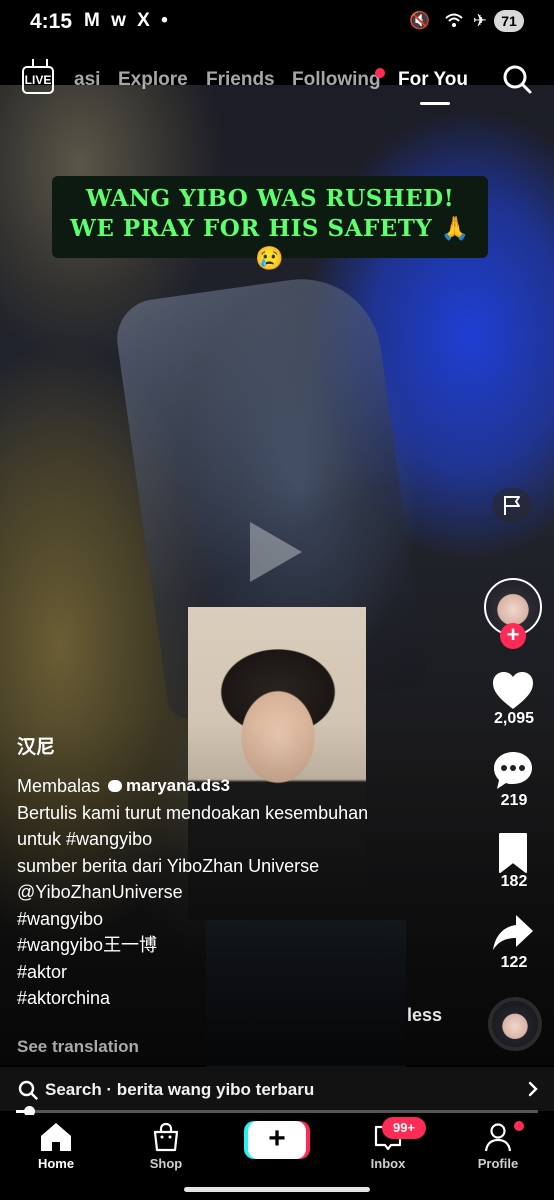 The width and height of the screenshot is (554, 1200). Describe the element at coordinates (277, 1111) in the screenshot. I see `video-progress-track` at that location.